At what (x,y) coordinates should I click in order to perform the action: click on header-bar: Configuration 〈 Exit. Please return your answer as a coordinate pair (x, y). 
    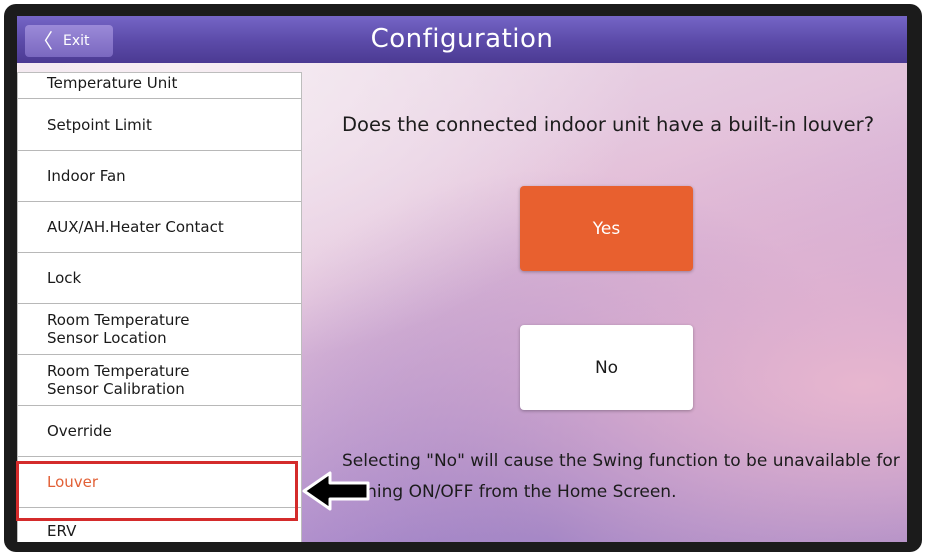
    Looking at the image, I should click on (462, 39).